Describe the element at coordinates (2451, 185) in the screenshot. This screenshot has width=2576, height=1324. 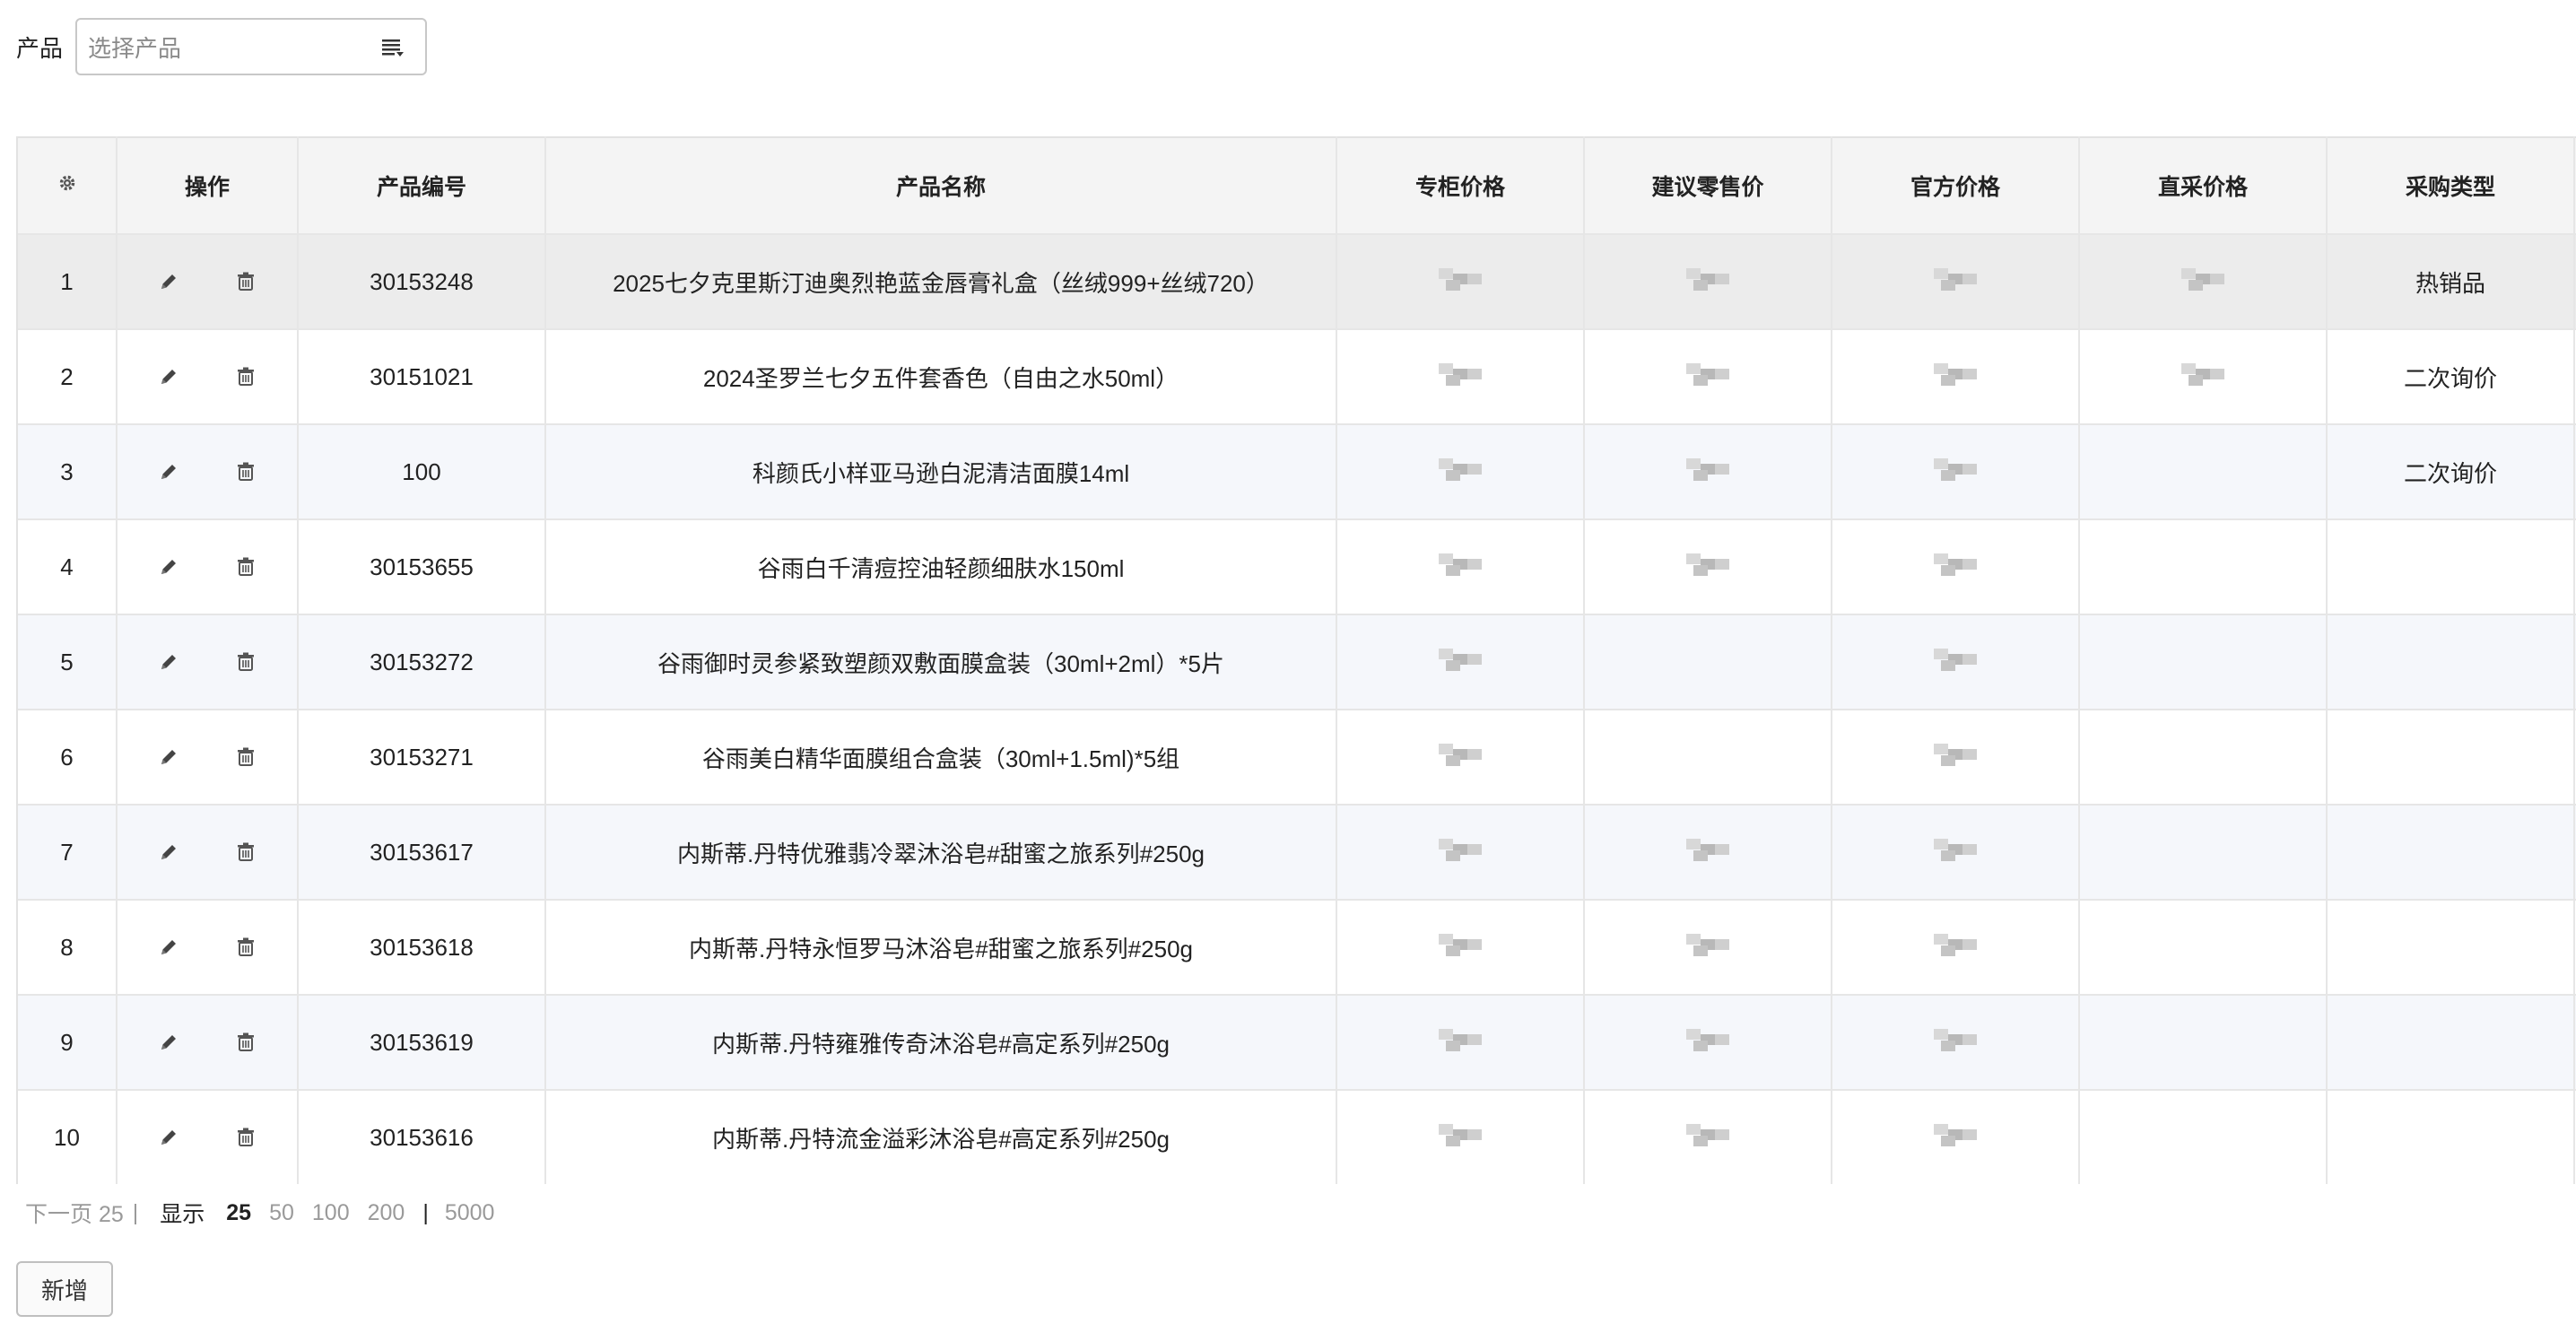
I see `column-header-purchase-type: 采购类型` at that location.